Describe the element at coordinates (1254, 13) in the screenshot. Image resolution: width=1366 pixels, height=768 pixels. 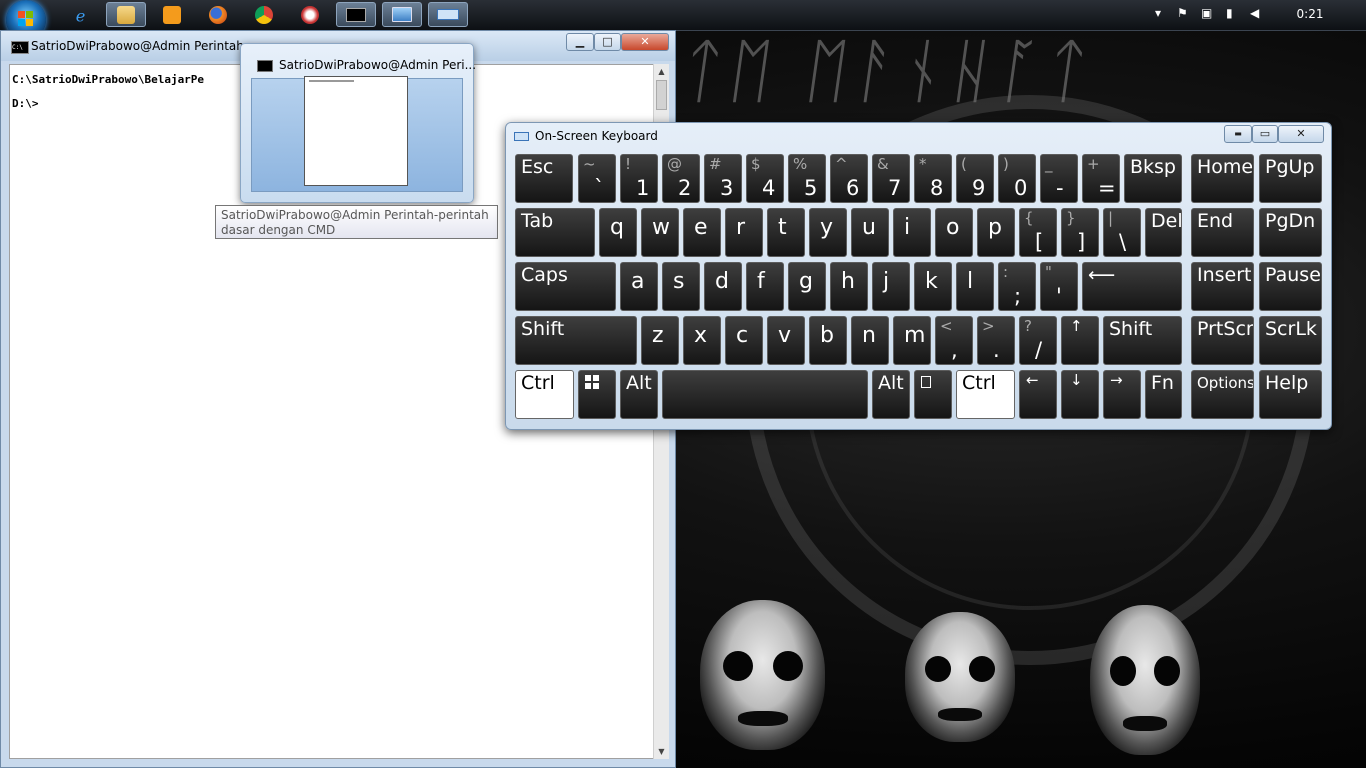
I see `volume-icon: ◀` at that location.